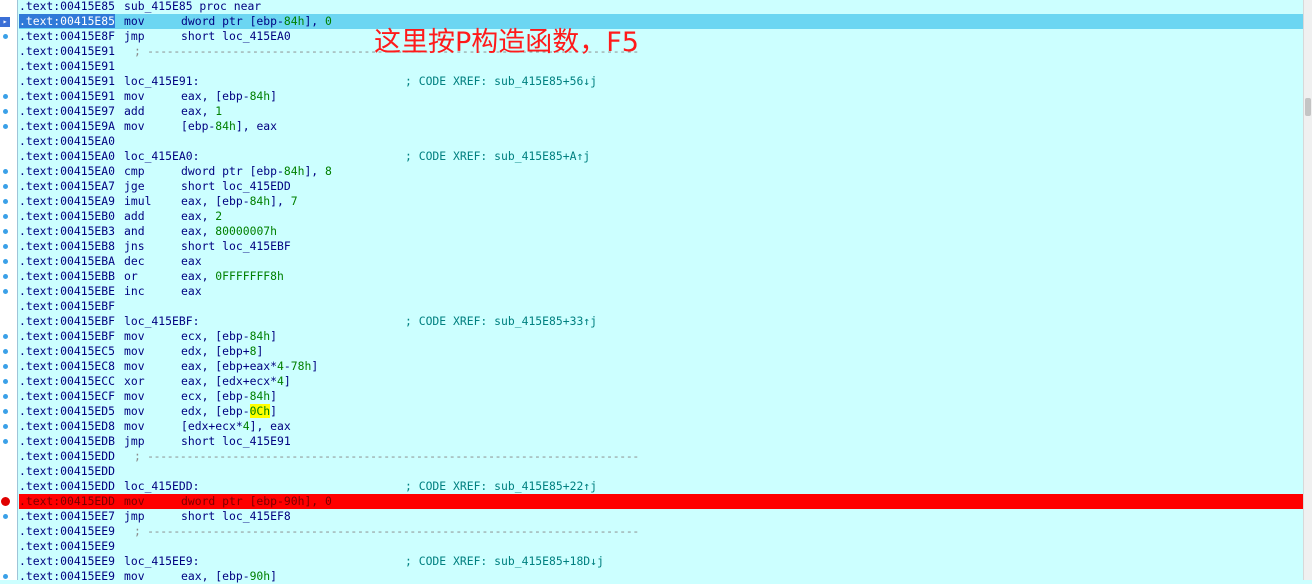 The image size is (1312, 584). I want to click on xref-comment: ; CODE XREF: sub_415E85+33↑j, so click(501, 321).